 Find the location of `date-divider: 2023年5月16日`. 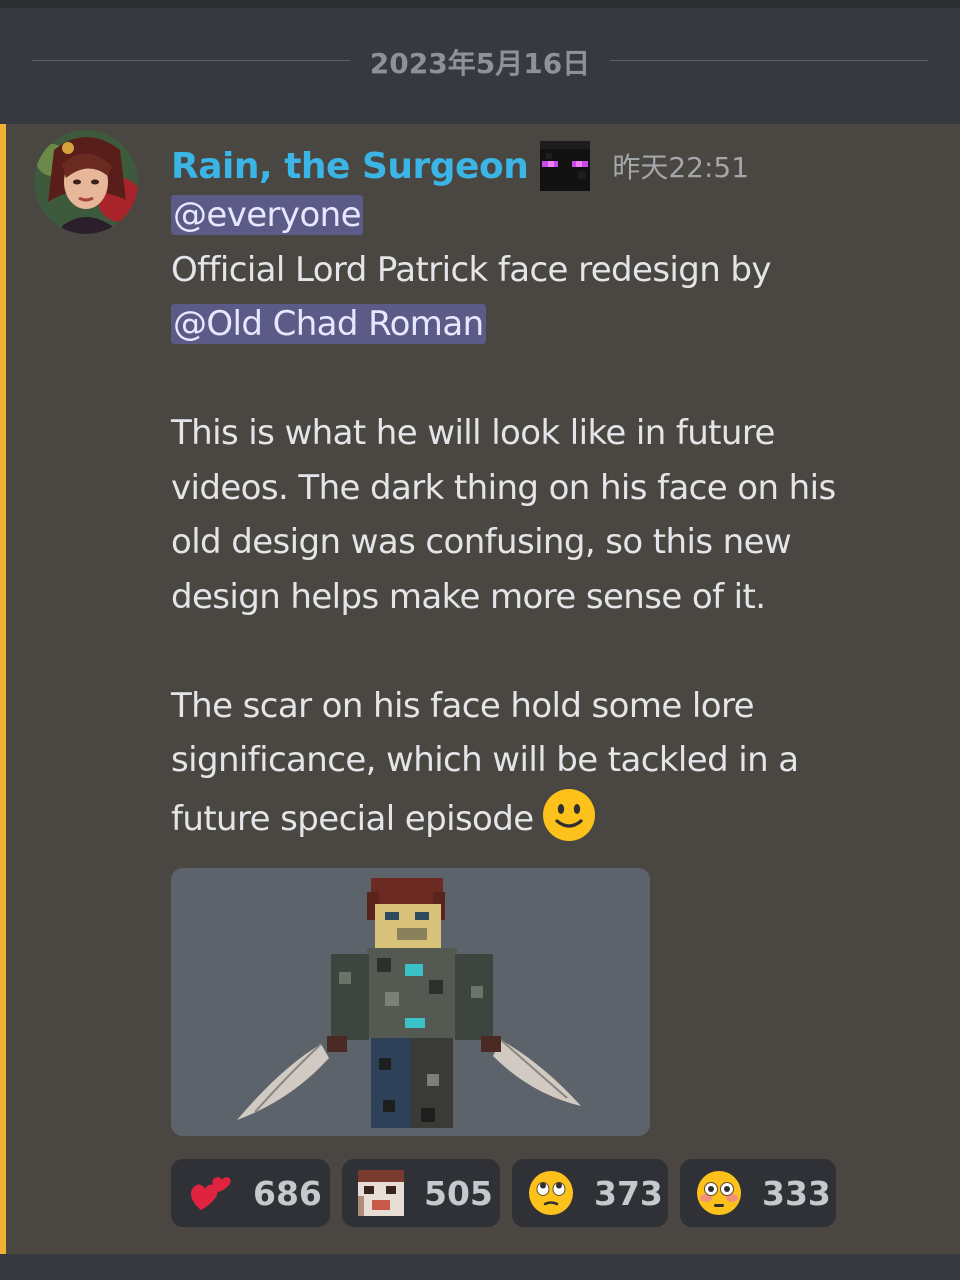

date-divider: 2023年5月16日 is located at coordinates (480, 66).